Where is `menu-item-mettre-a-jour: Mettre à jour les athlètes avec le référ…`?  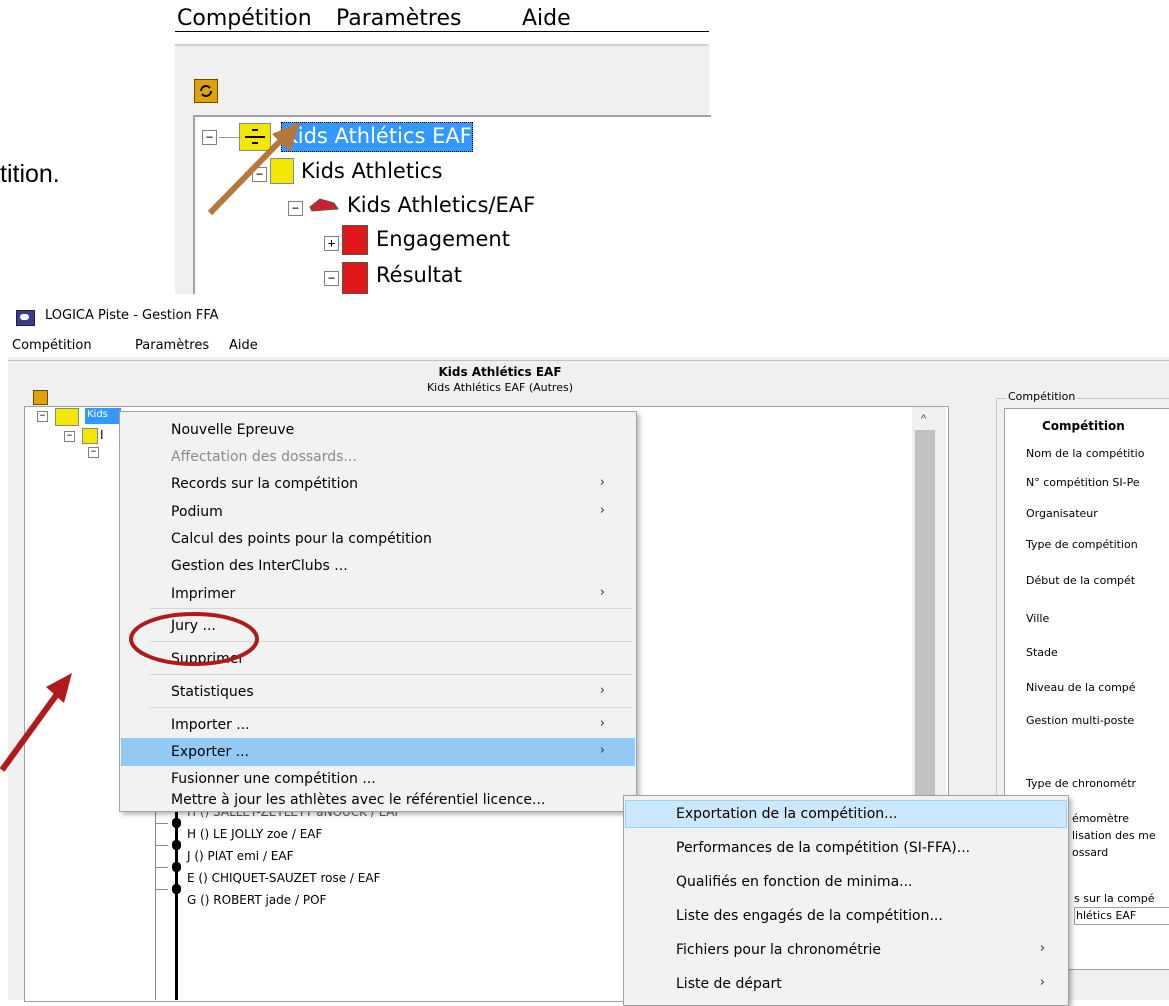
menu-item-mettre-a-jour: Mettre à jour les athlètes avec le référ… is located at coordinates (378, 801).